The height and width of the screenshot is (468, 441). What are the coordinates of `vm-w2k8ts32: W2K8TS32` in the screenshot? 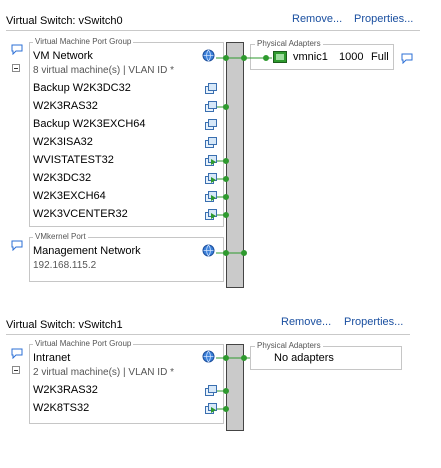 It's located at (61, 408).